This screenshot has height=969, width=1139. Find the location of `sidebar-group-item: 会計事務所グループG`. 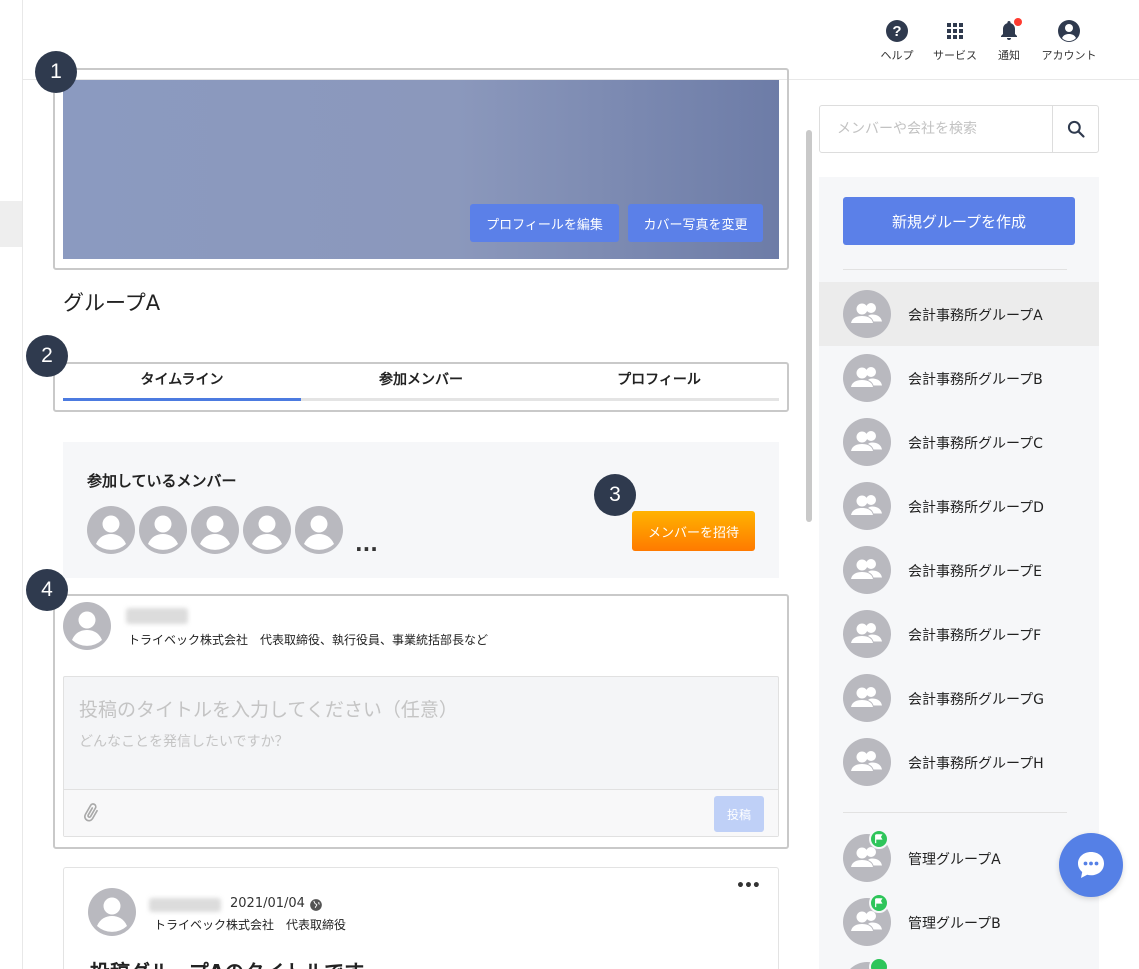

sidebar-group-item: 会計事務所グループG is located at coordinates (959, 698).